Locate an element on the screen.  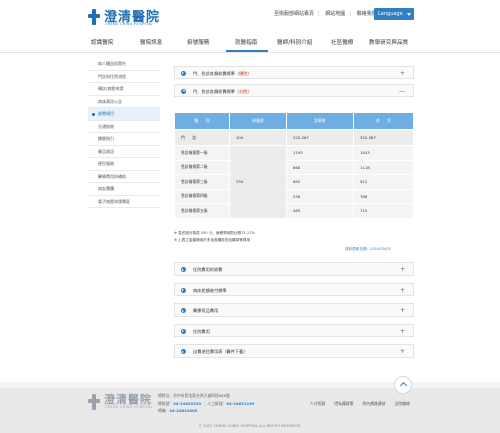
table-cell: 急診檢傷第三級 is located at coordinates (202, 182).